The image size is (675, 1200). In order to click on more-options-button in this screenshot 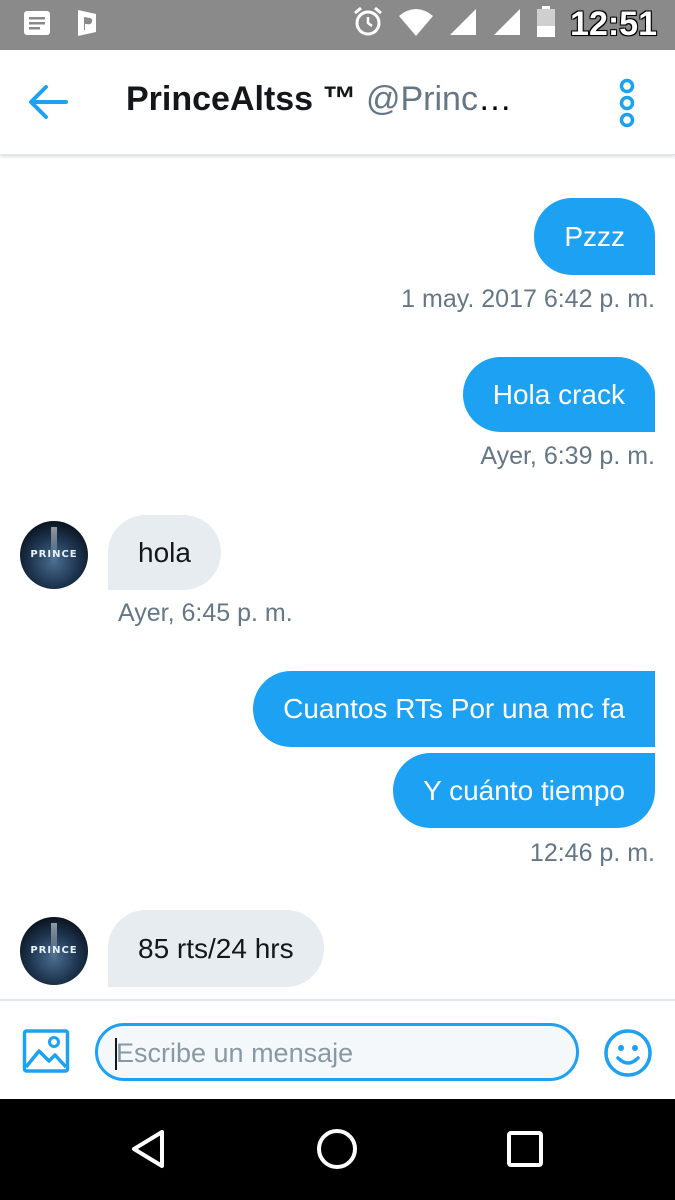, I will do `click(627, 103)`.